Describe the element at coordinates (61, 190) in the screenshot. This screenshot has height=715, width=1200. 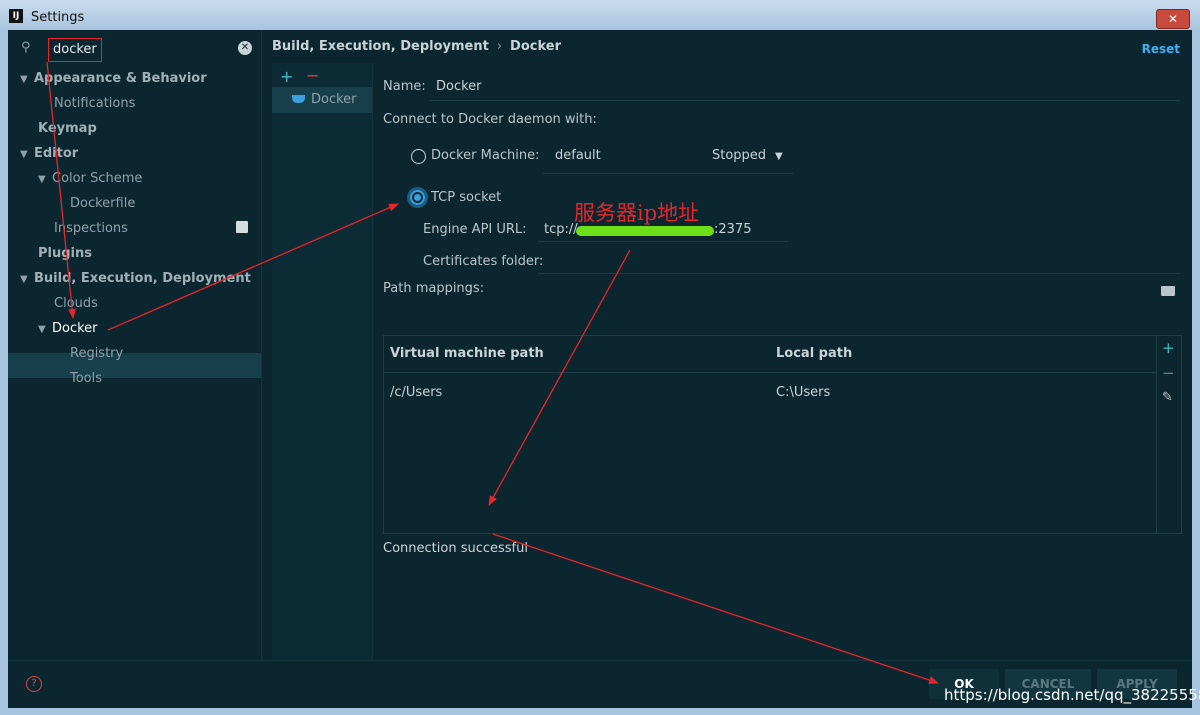
I see `arrow-search-to-docker` at that location.